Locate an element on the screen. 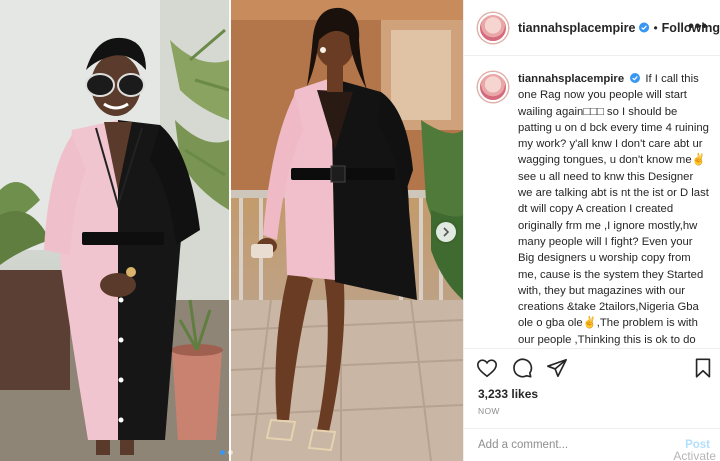 This screenshot has width=720, height=461. share-icon is located at coordinates (557, 368).